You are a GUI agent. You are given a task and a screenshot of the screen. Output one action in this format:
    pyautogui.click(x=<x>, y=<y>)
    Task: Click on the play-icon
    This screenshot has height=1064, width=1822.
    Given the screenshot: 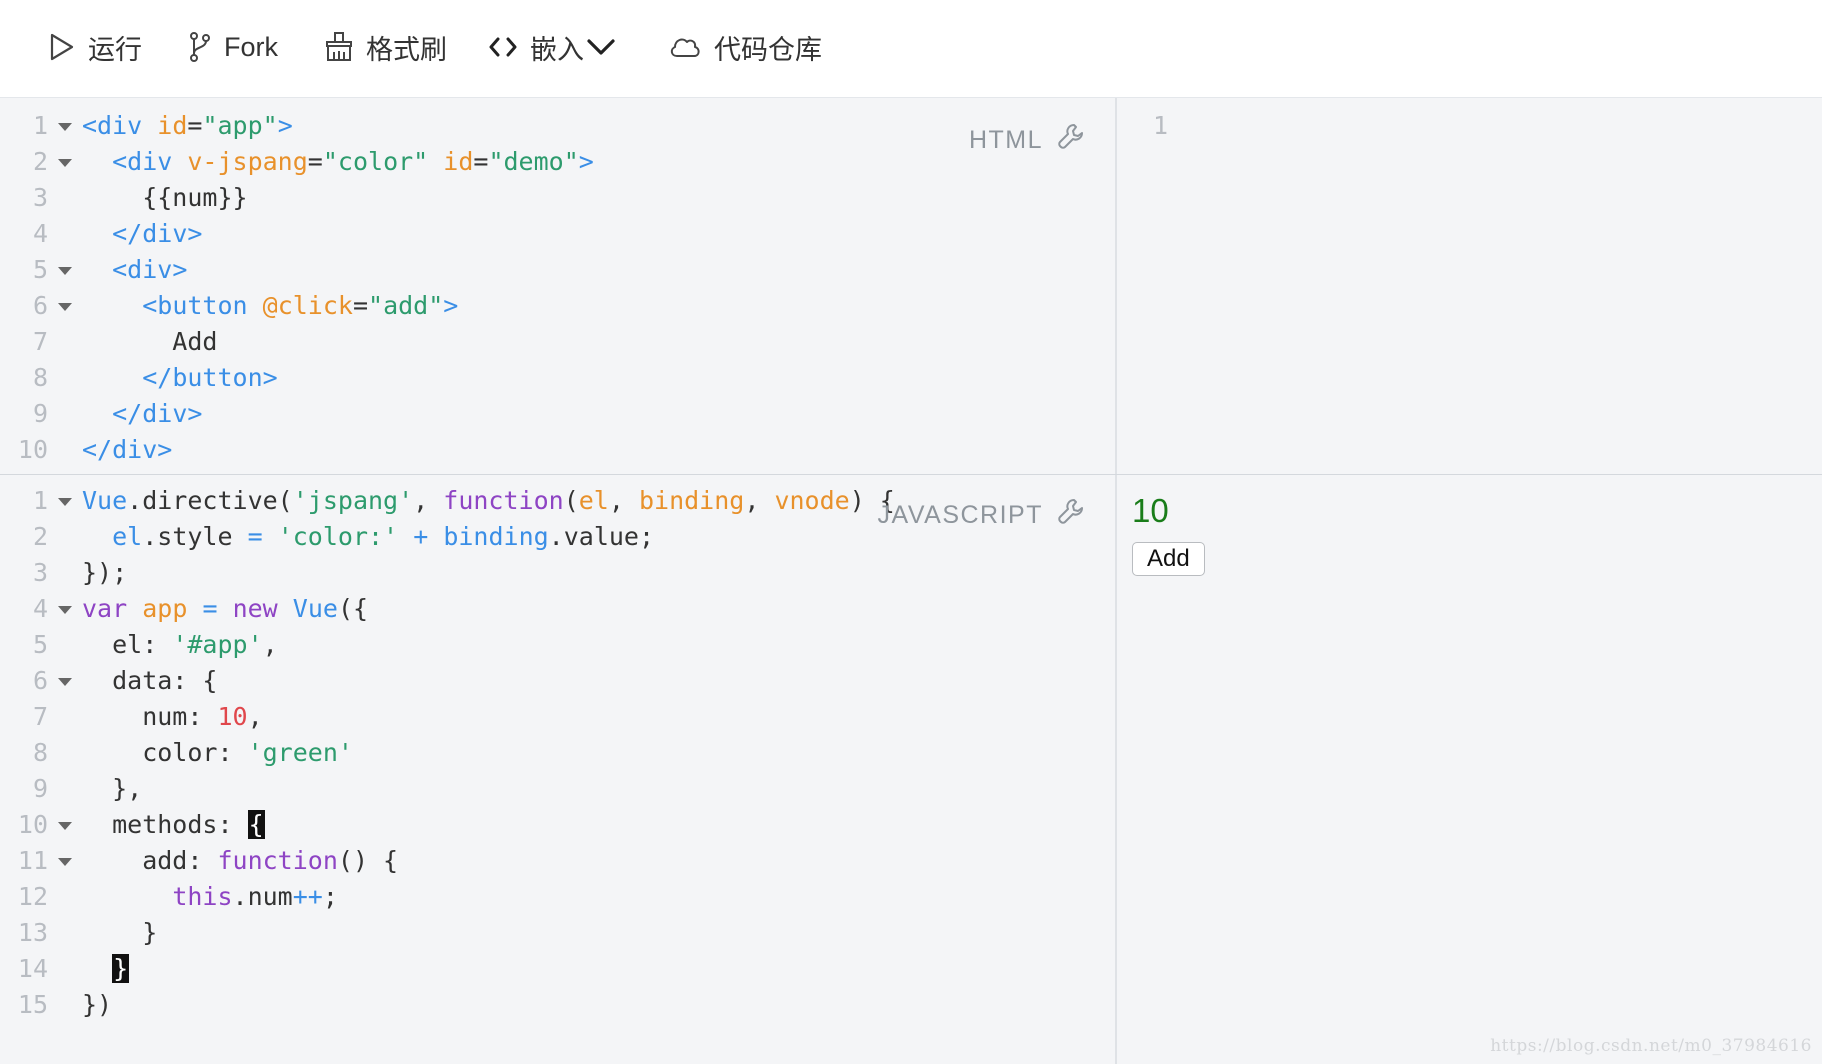 What is the action you would take?
    pyautogui.click(x=62, y=47)
    